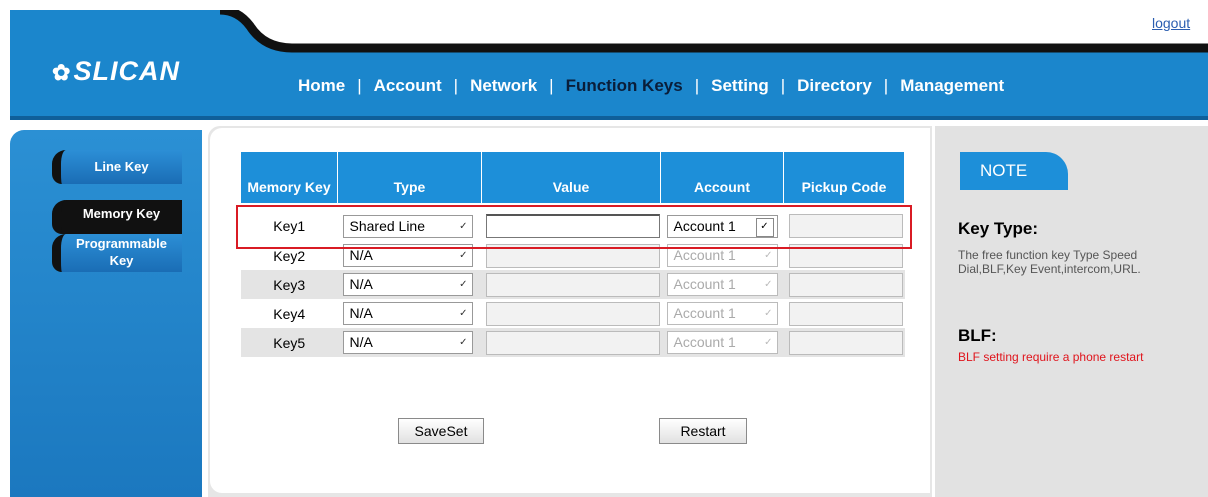  I want to click on sidebar-item-memory-key: Memory Key, so click(117, 217).